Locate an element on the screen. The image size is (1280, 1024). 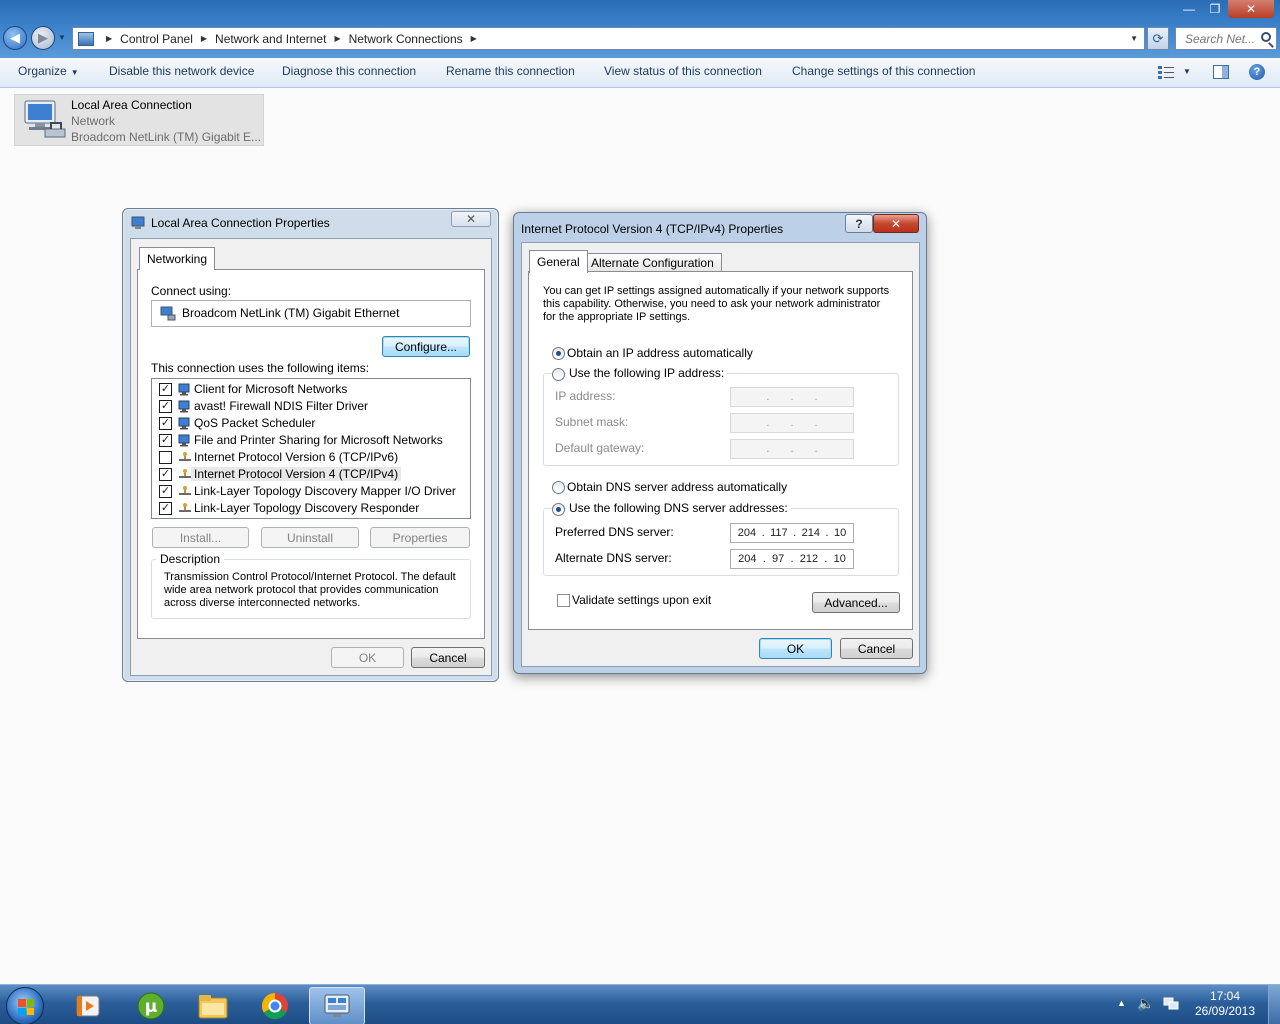
use-following-ip-label: Use the following IP address: is located at coordinates (647, 373).